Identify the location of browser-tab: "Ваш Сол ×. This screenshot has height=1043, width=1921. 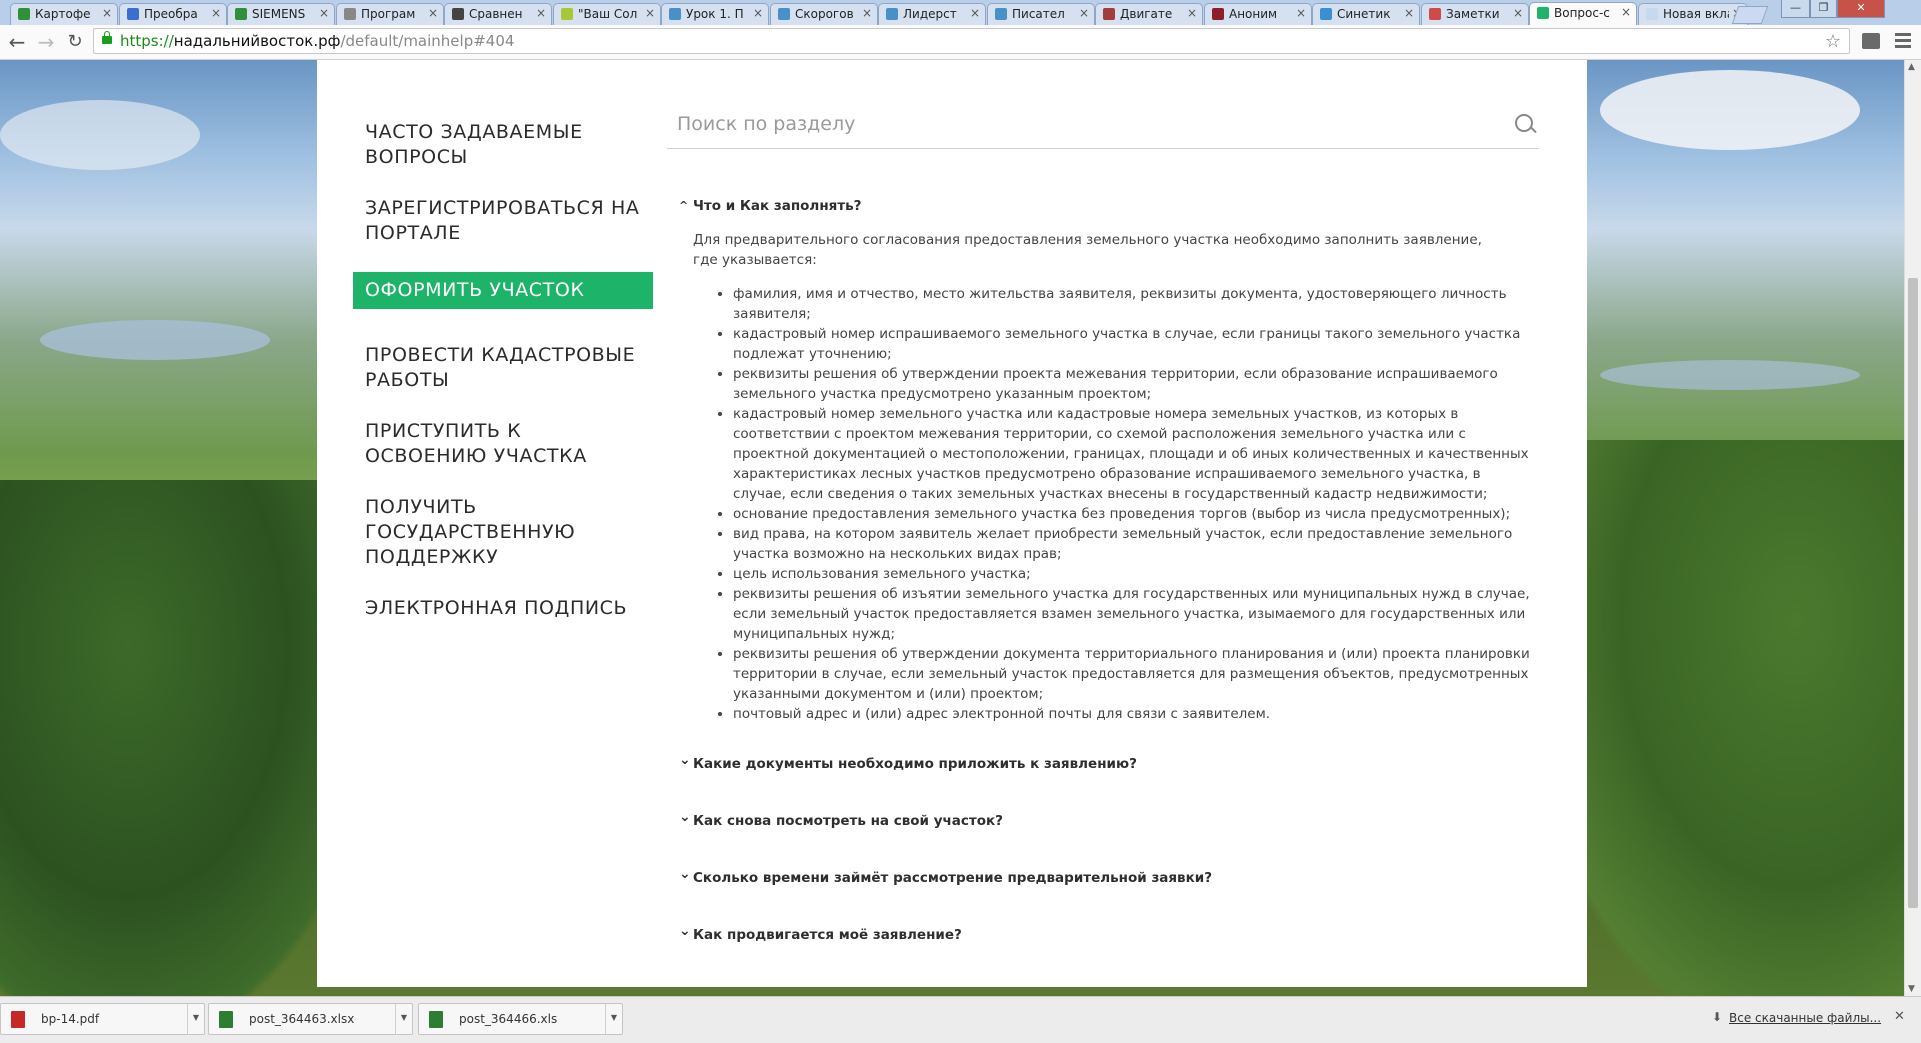
(607, 14).